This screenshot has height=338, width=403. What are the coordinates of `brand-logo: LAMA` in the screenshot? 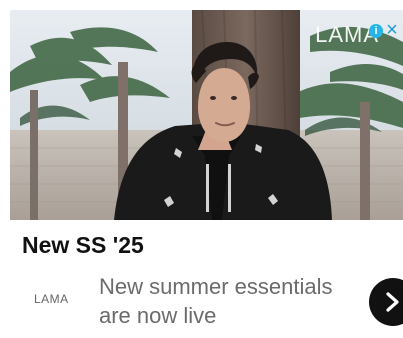 It's located at (51, 299).